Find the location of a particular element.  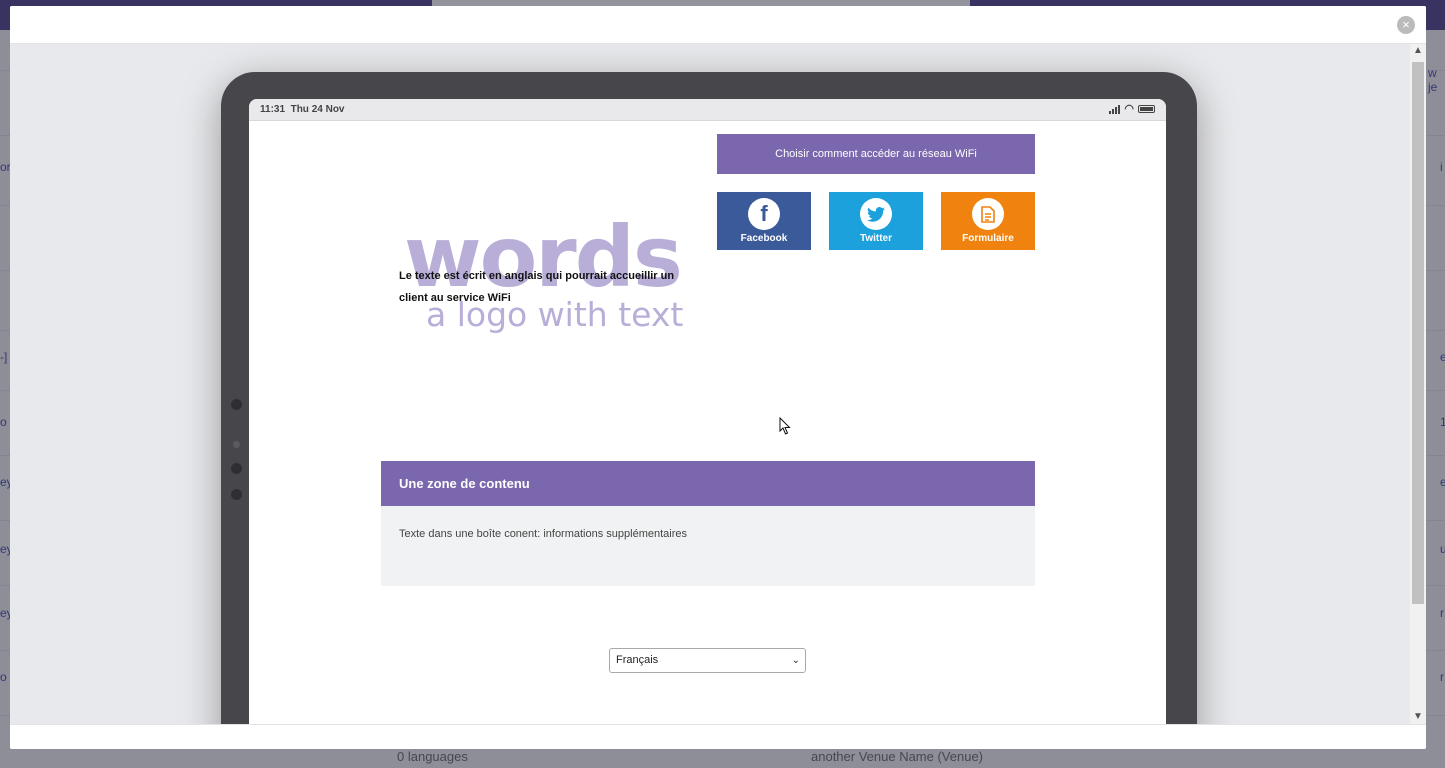

status-icons: ◠ is located at coordinates (1132, 109).